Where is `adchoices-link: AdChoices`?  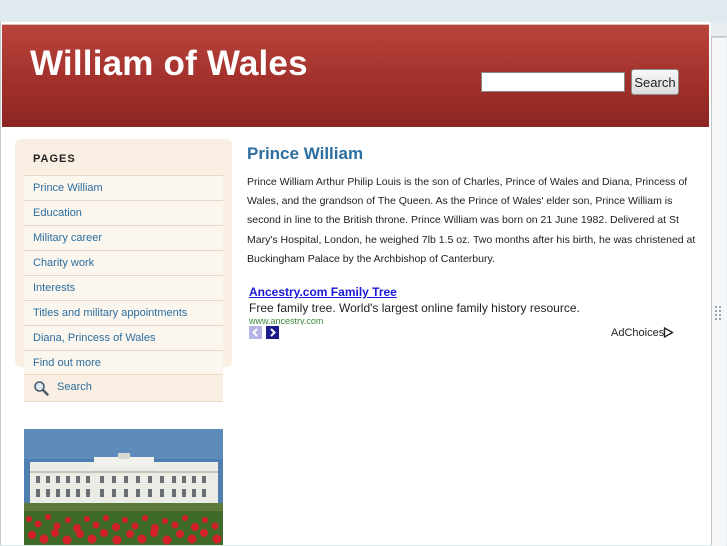
adchoices-link: AdChoices is located at coordinates (637, 333).